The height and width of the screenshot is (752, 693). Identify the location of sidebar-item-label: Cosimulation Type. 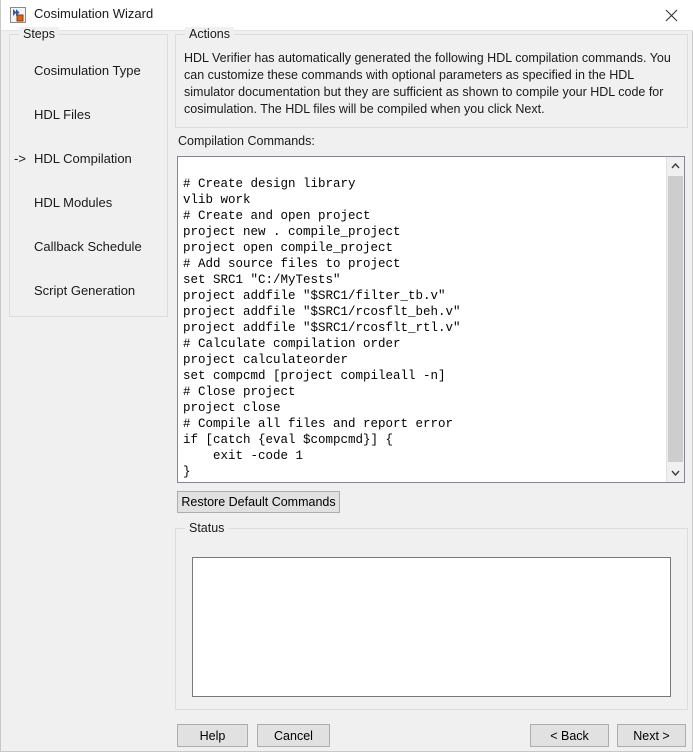
(87, 70).